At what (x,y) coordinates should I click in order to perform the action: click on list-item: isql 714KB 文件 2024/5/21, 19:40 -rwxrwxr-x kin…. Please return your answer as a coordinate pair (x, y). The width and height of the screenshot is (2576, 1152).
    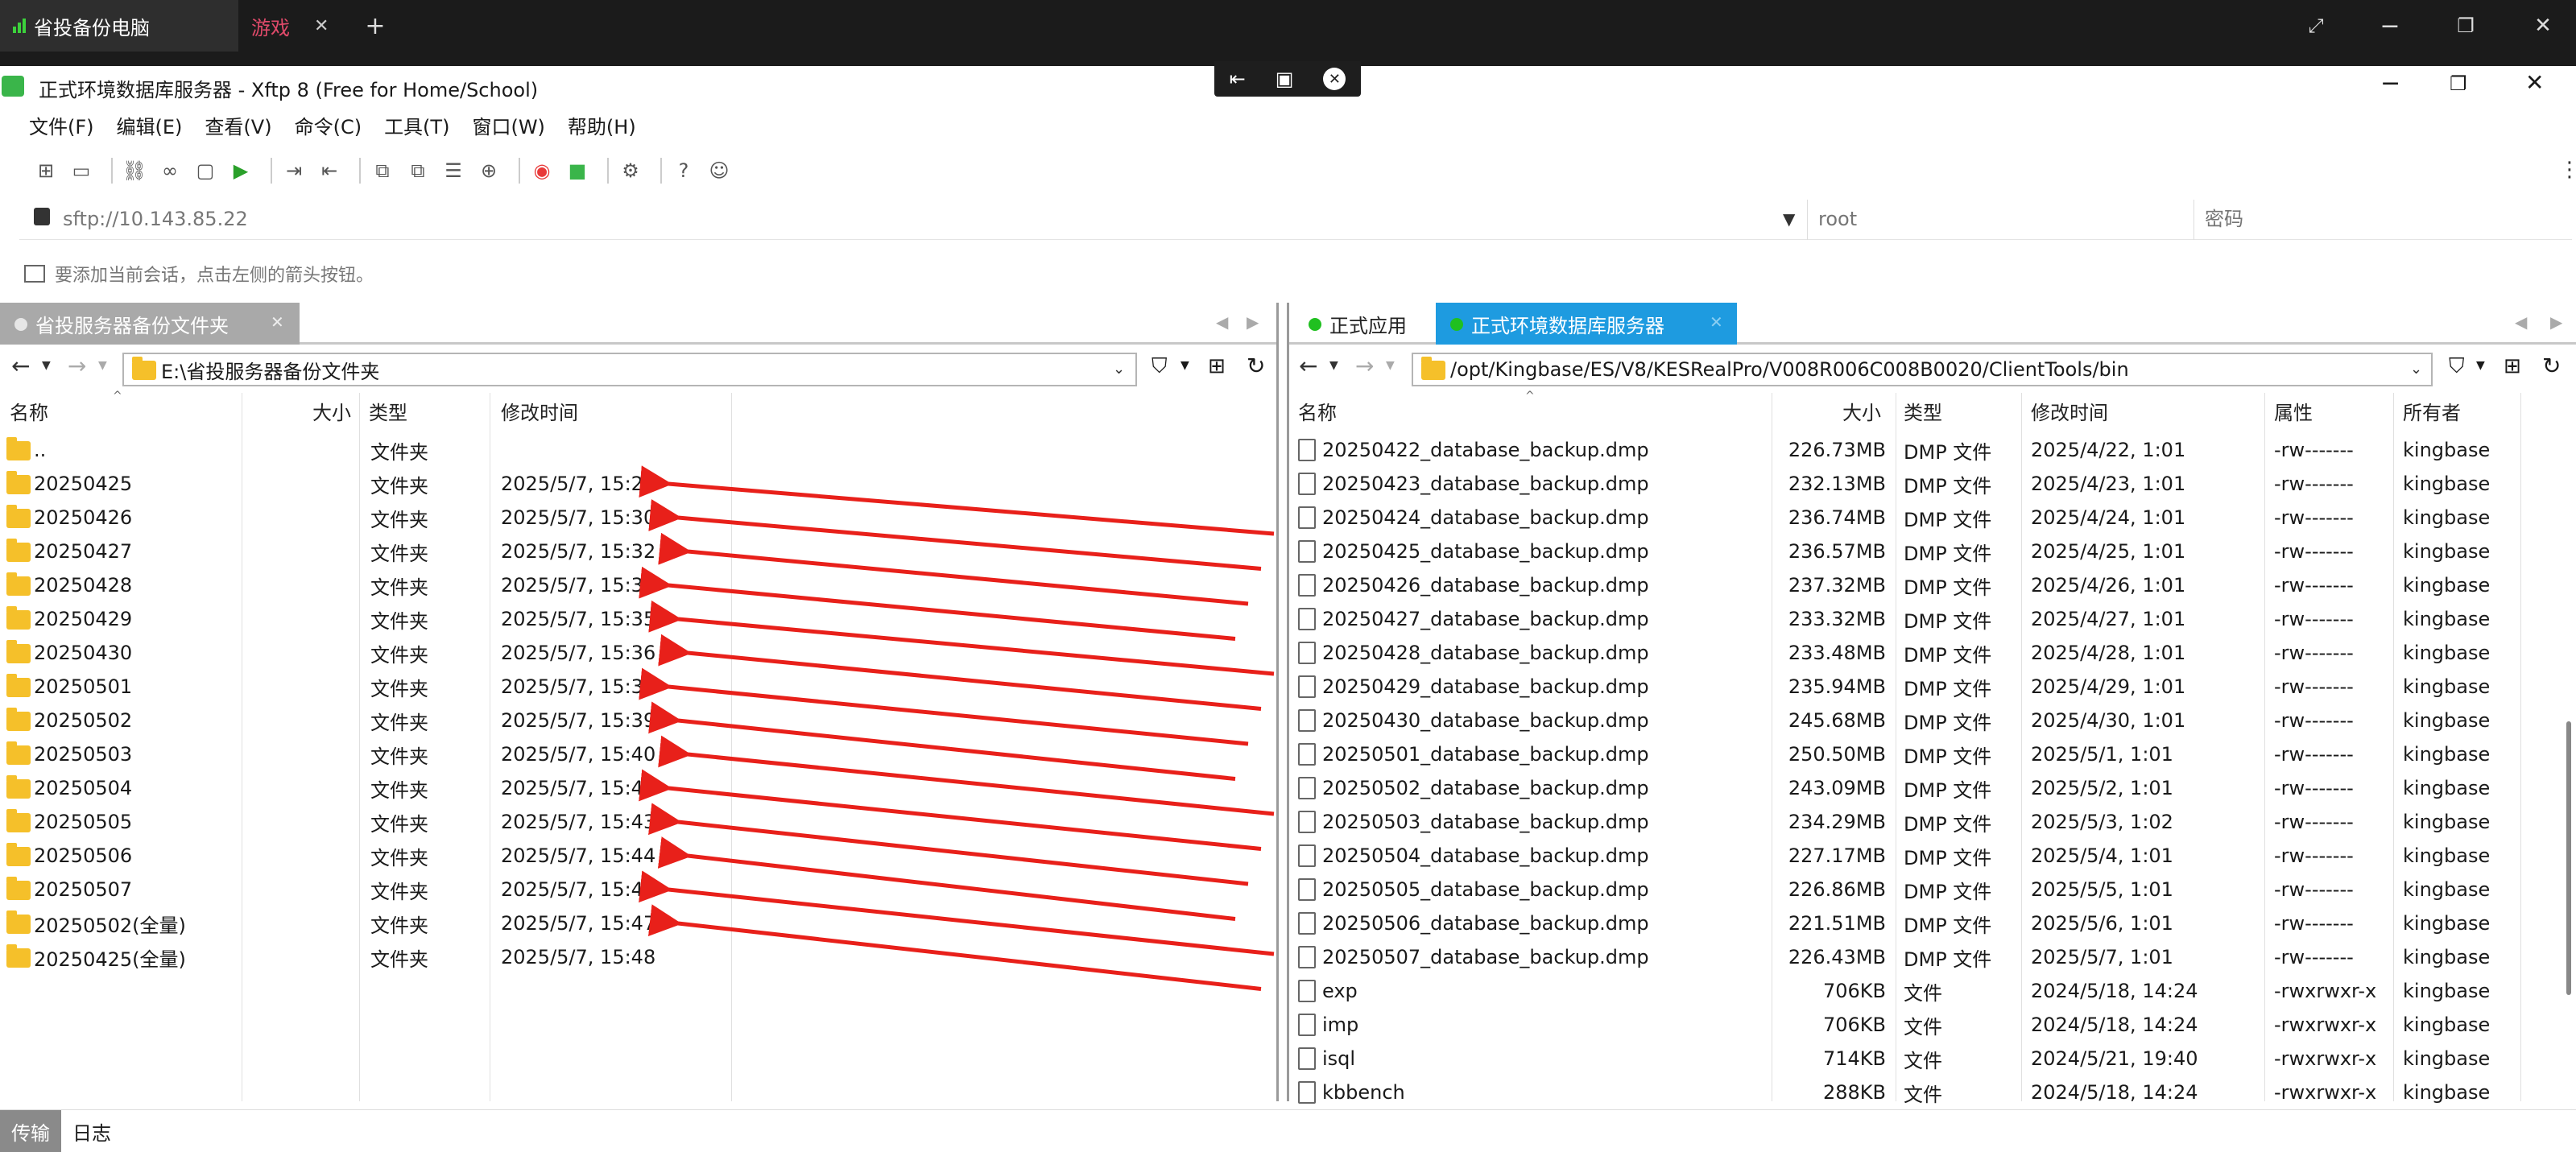
    Looking at the image, I should click on (1927, 1059).